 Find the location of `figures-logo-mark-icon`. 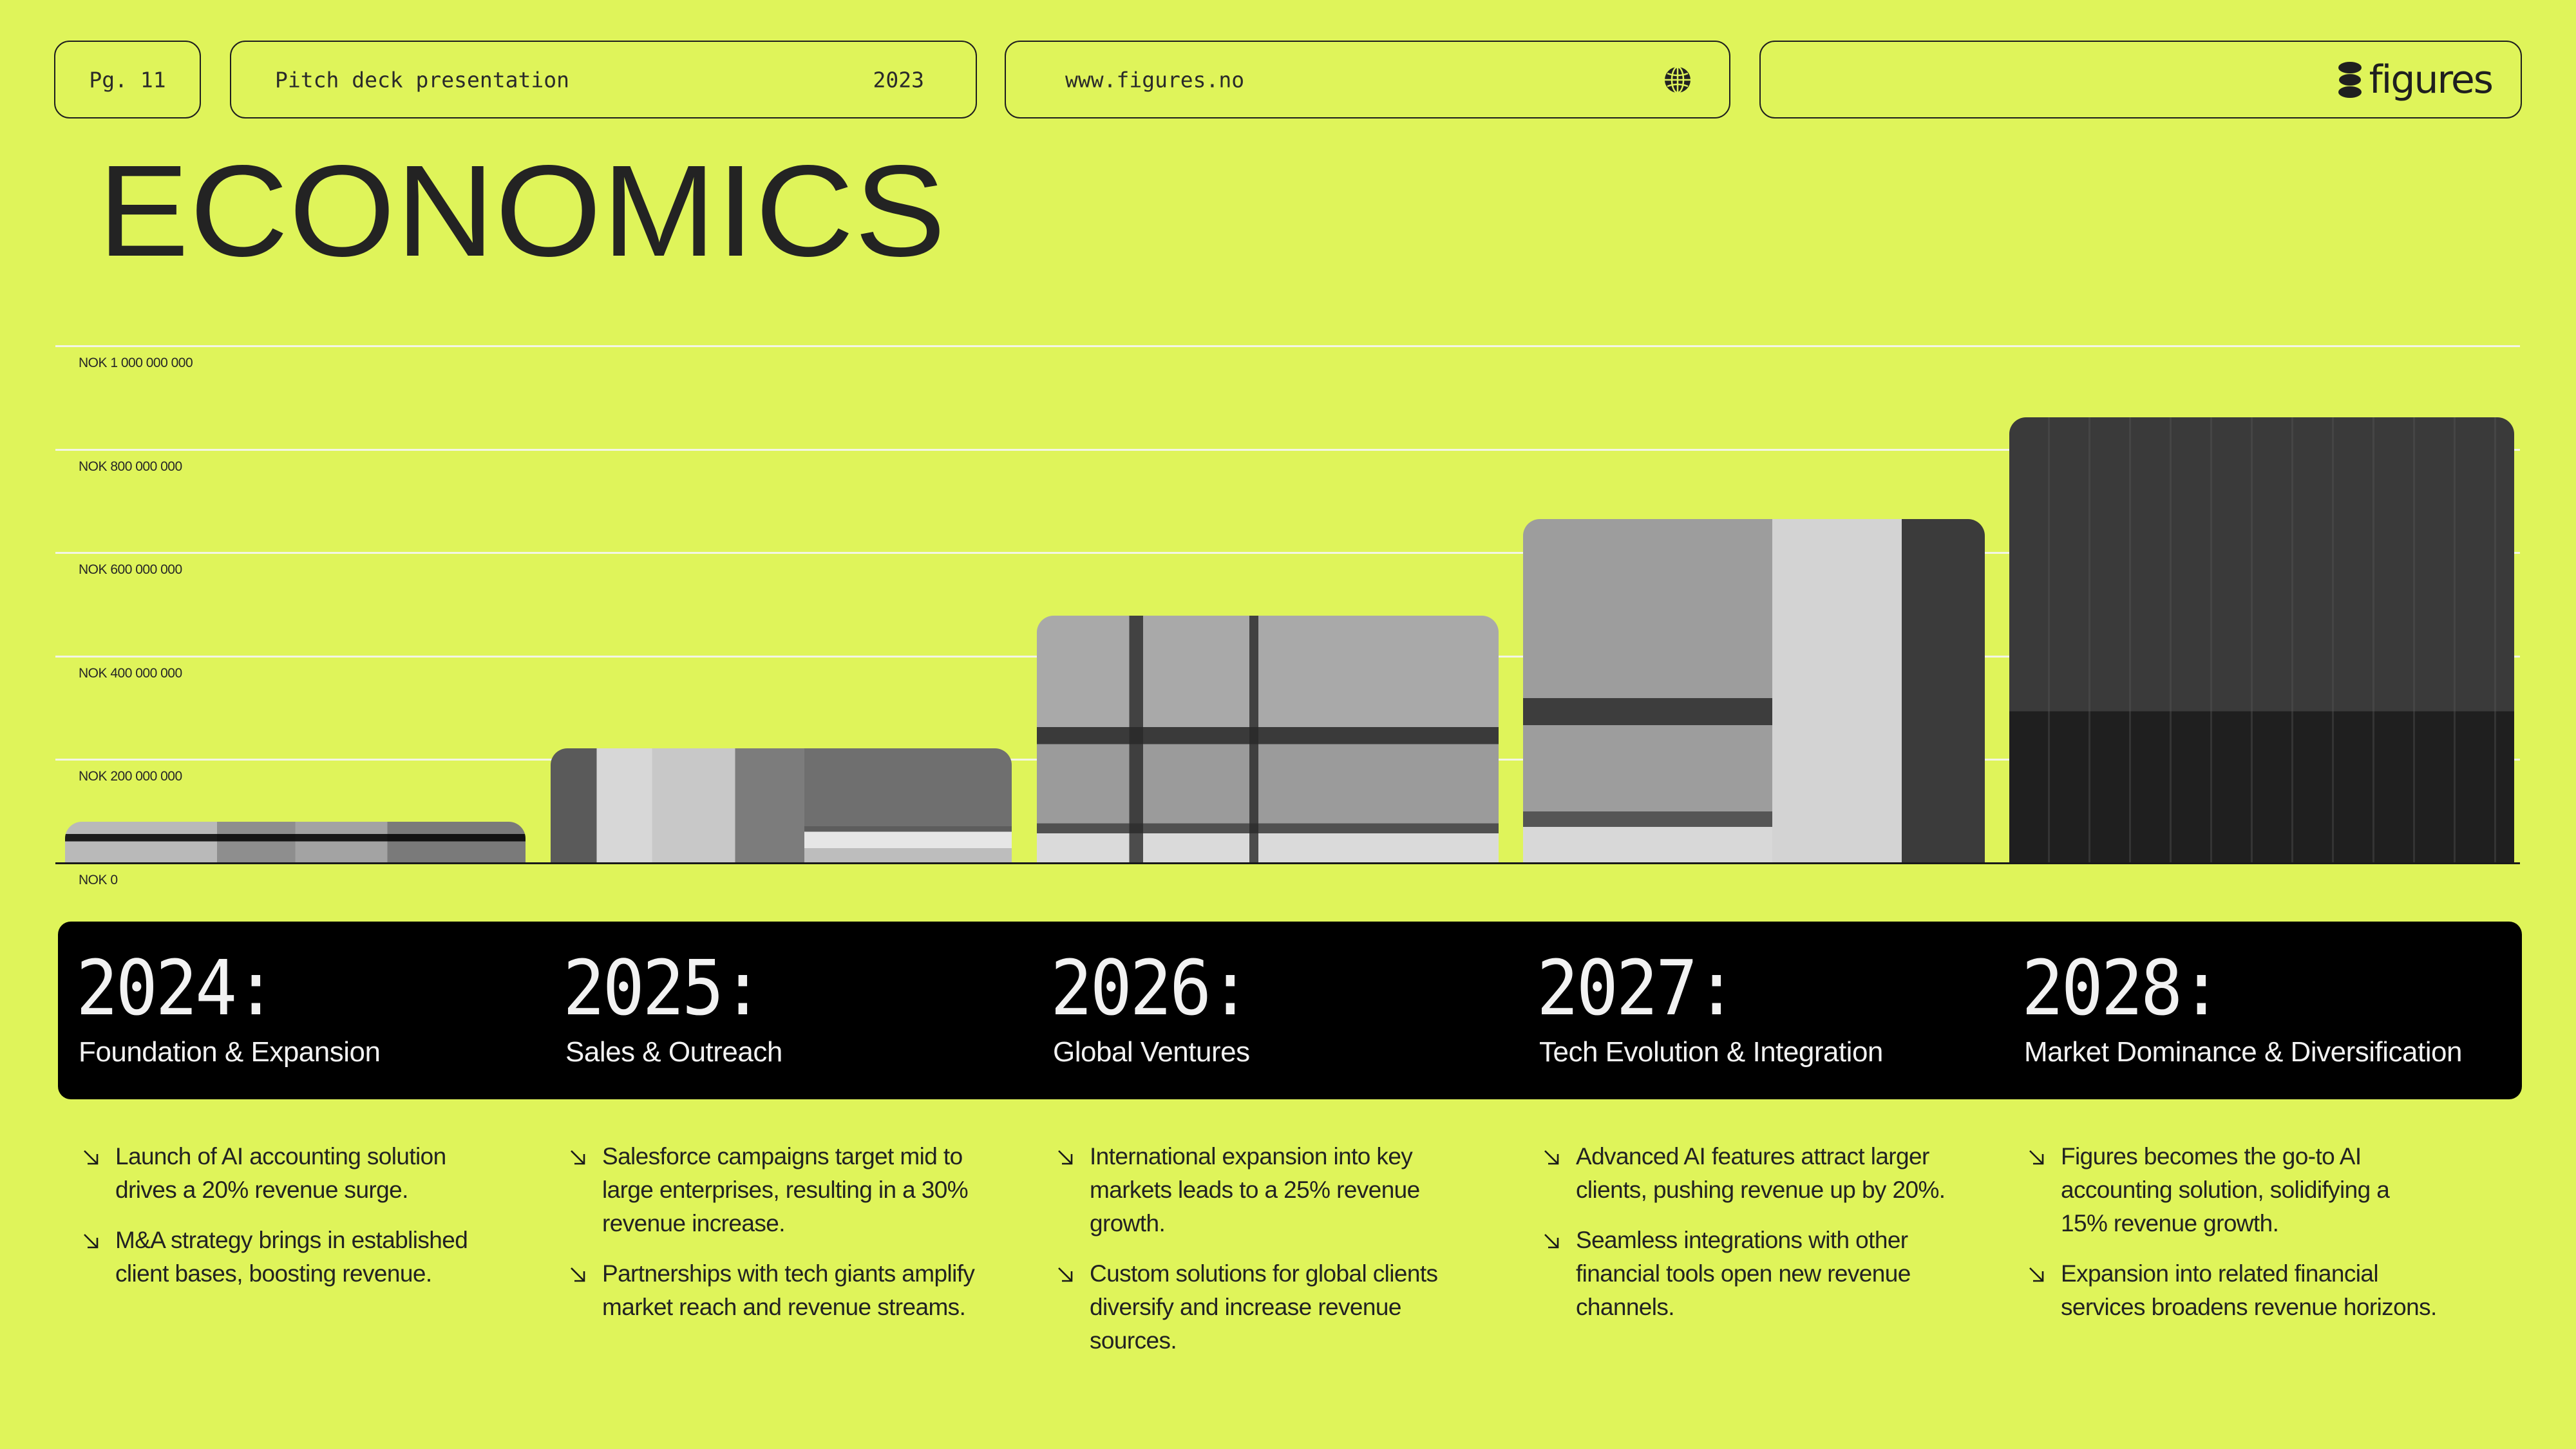

figures-logo-mark-icon is located at coordinates (2350, 79).